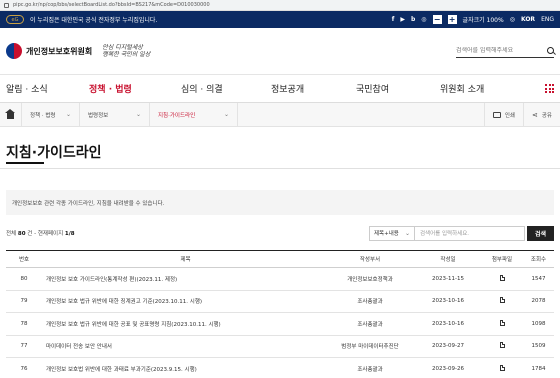 This screenshot has height=378, width=560. I want to click on count-mid: 건 - 현재페이지, so click(45, 234).